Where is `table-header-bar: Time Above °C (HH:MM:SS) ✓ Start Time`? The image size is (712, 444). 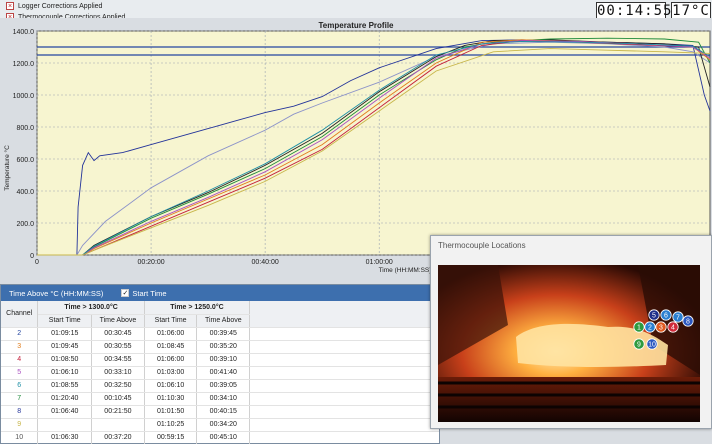 table-header-bar: Time Above °C (HH:MM:SS) ✓ Start Time is located at coordinates (220, 293).